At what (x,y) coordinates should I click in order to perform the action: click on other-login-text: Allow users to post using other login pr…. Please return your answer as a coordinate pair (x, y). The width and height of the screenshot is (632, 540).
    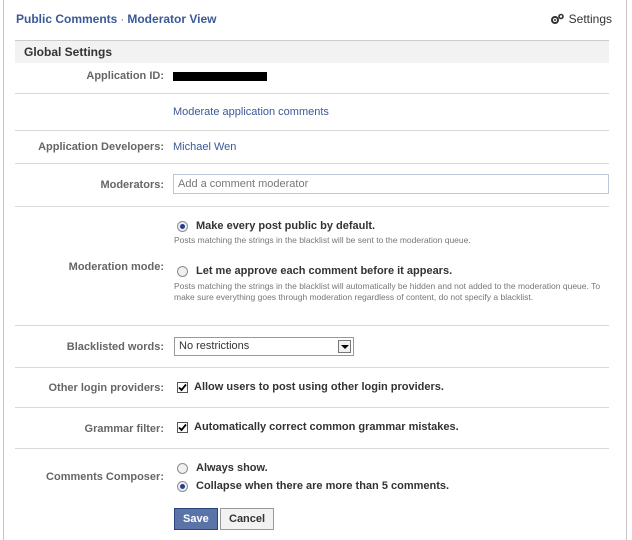
    Looking at the image, I should click on (319, 387).